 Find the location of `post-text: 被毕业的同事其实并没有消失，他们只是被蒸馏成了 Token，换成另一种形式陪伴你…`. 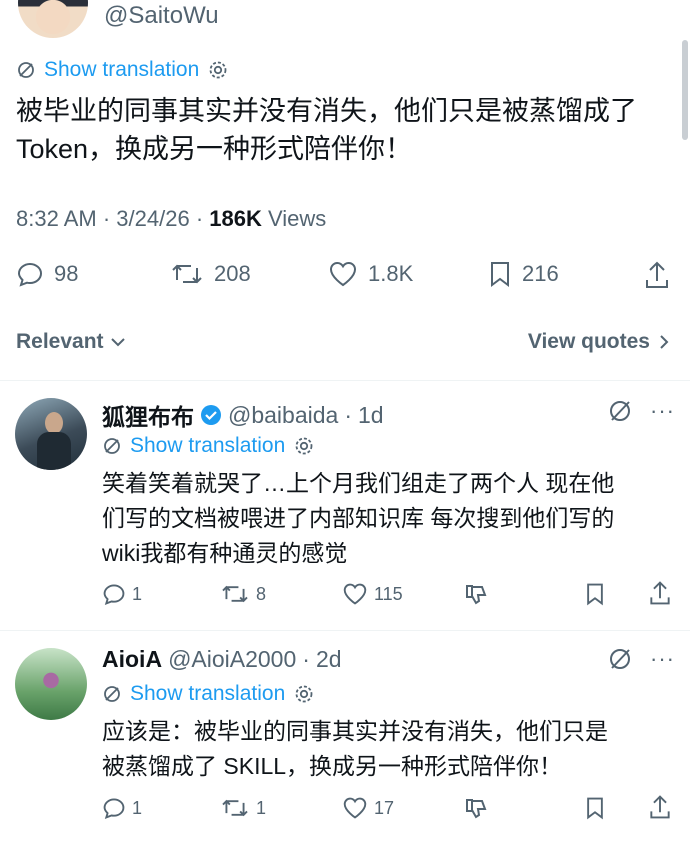

post-text: 被毕业的同事其实并没有消失，他们只是被蒸馏成了 Token，换成另一种形式陪伴你… is located at coordinates (346, 130).